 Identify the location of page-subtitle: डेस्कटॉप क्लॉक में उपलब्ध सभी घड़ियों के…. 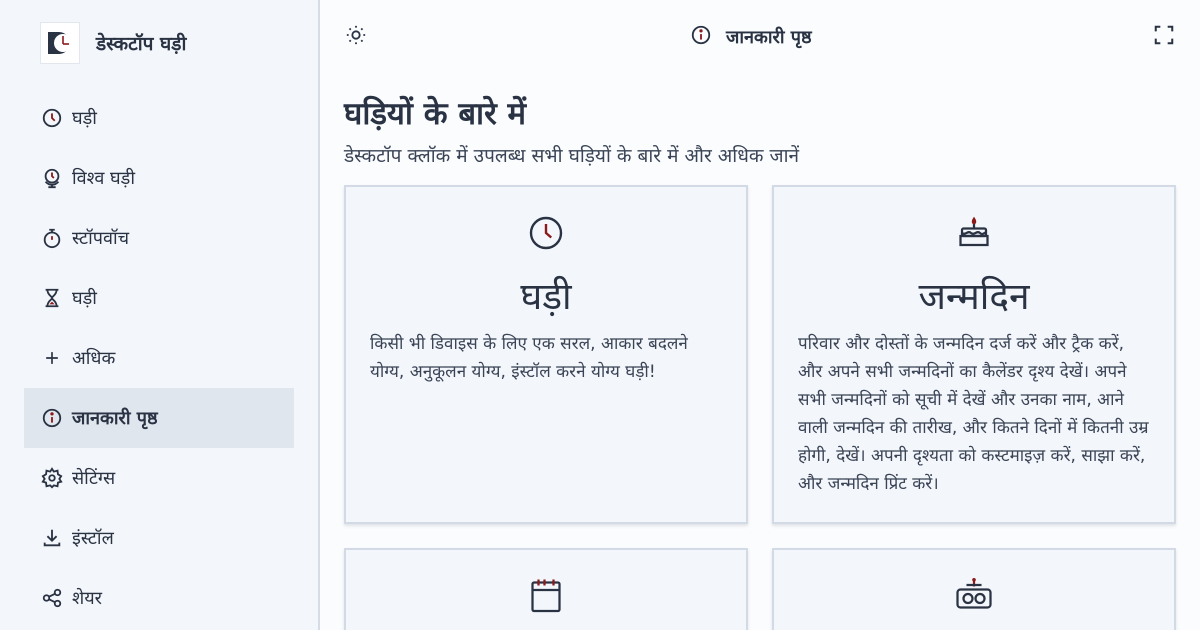
(572, 156).